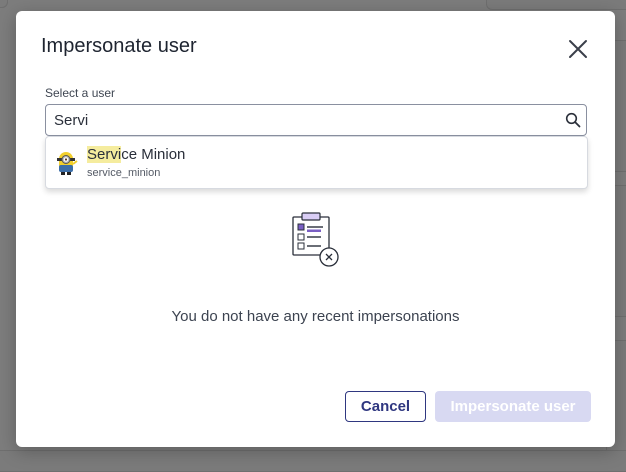  Describe the element at coordinates (80, 93) in the screenshot. I see `select-user-label: Select a user` at that location.